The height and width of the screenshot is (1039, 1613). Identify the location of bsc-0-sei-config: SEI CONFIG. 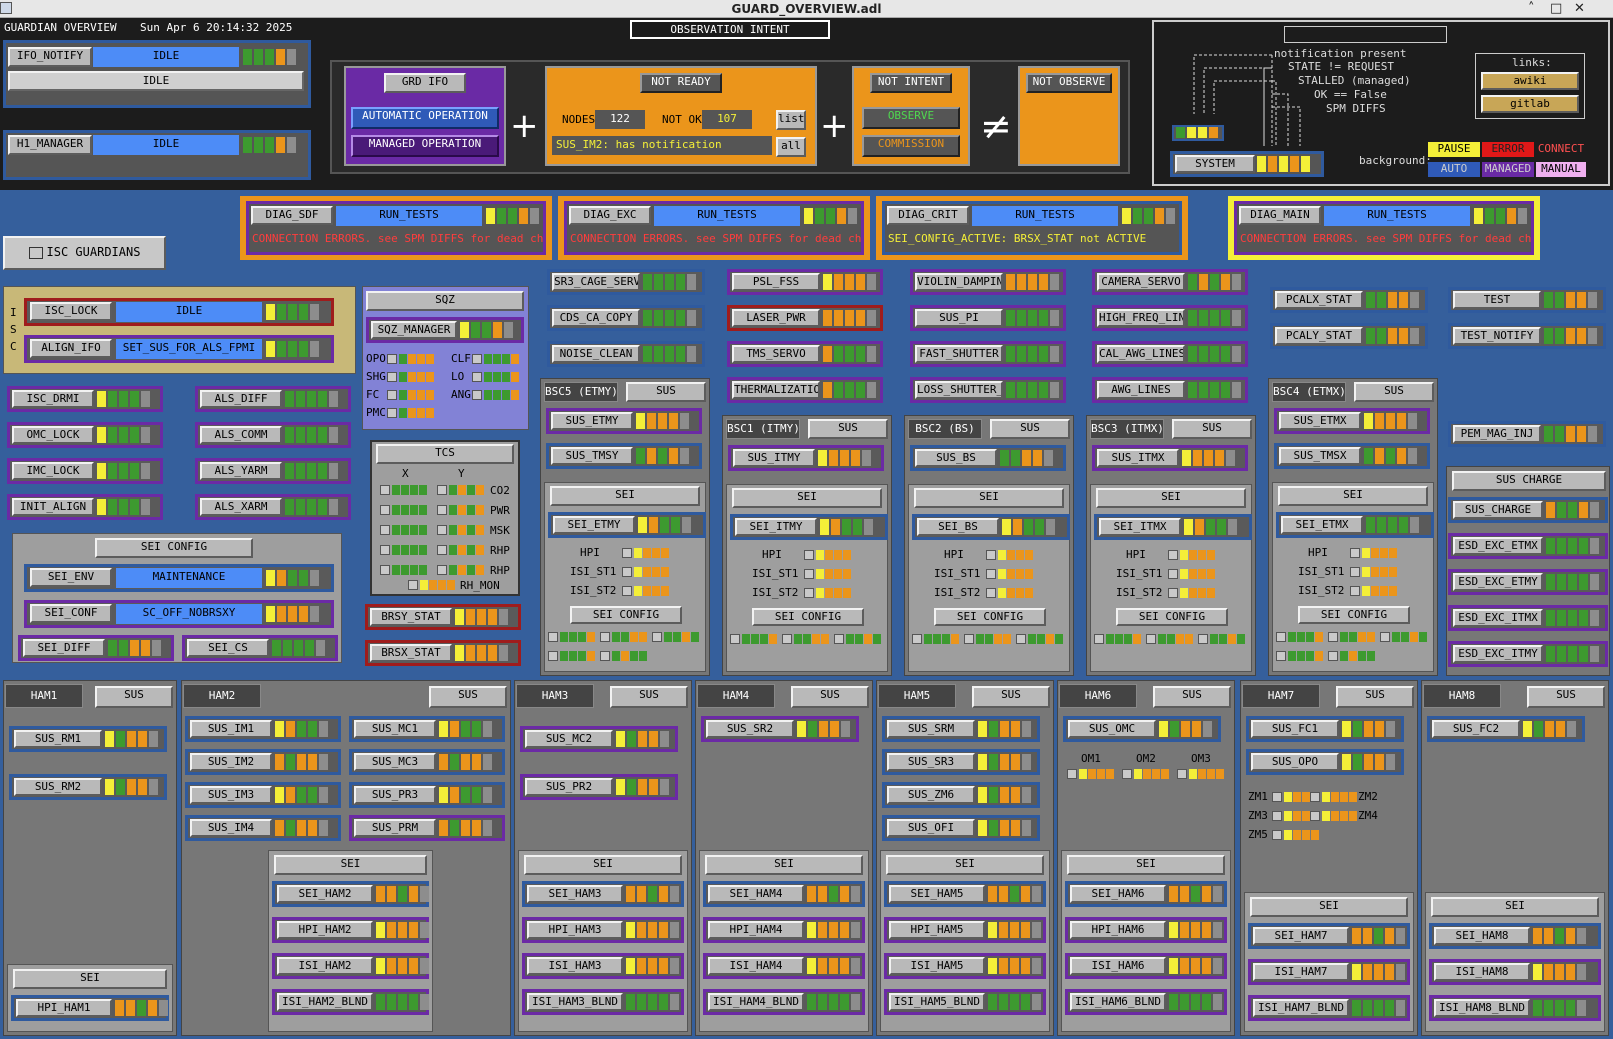
(626, 615).